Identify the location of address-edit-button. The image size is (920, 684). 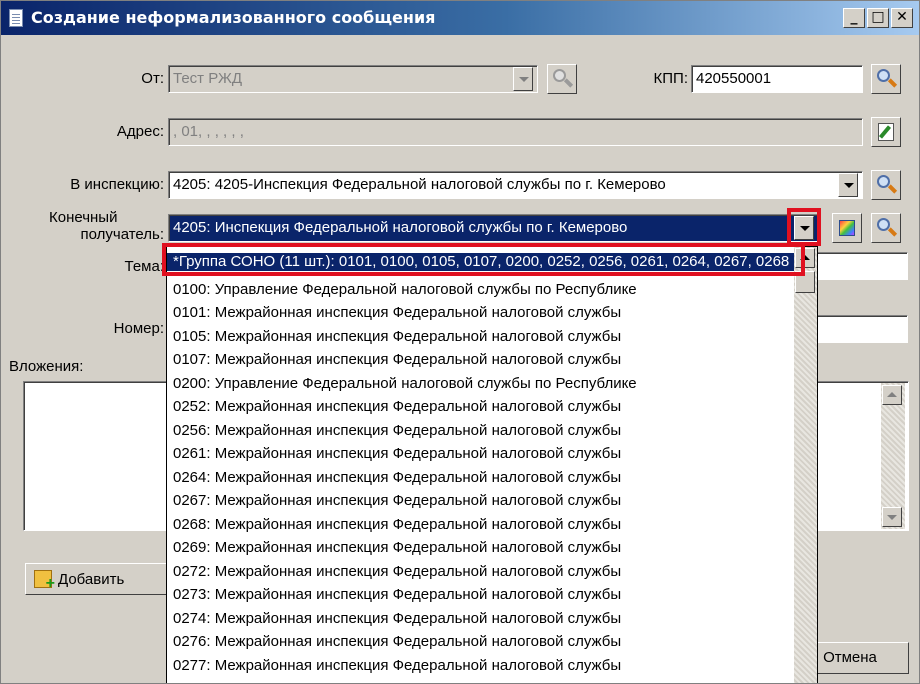
(886, 132).